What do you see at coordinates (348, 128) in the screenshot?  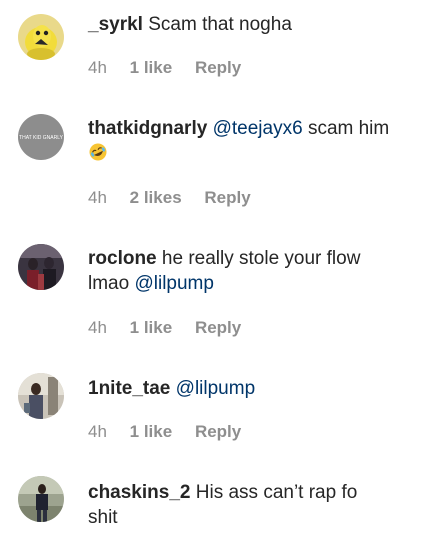 I see `comment-text: scam him` at bounding box center [348, 128].